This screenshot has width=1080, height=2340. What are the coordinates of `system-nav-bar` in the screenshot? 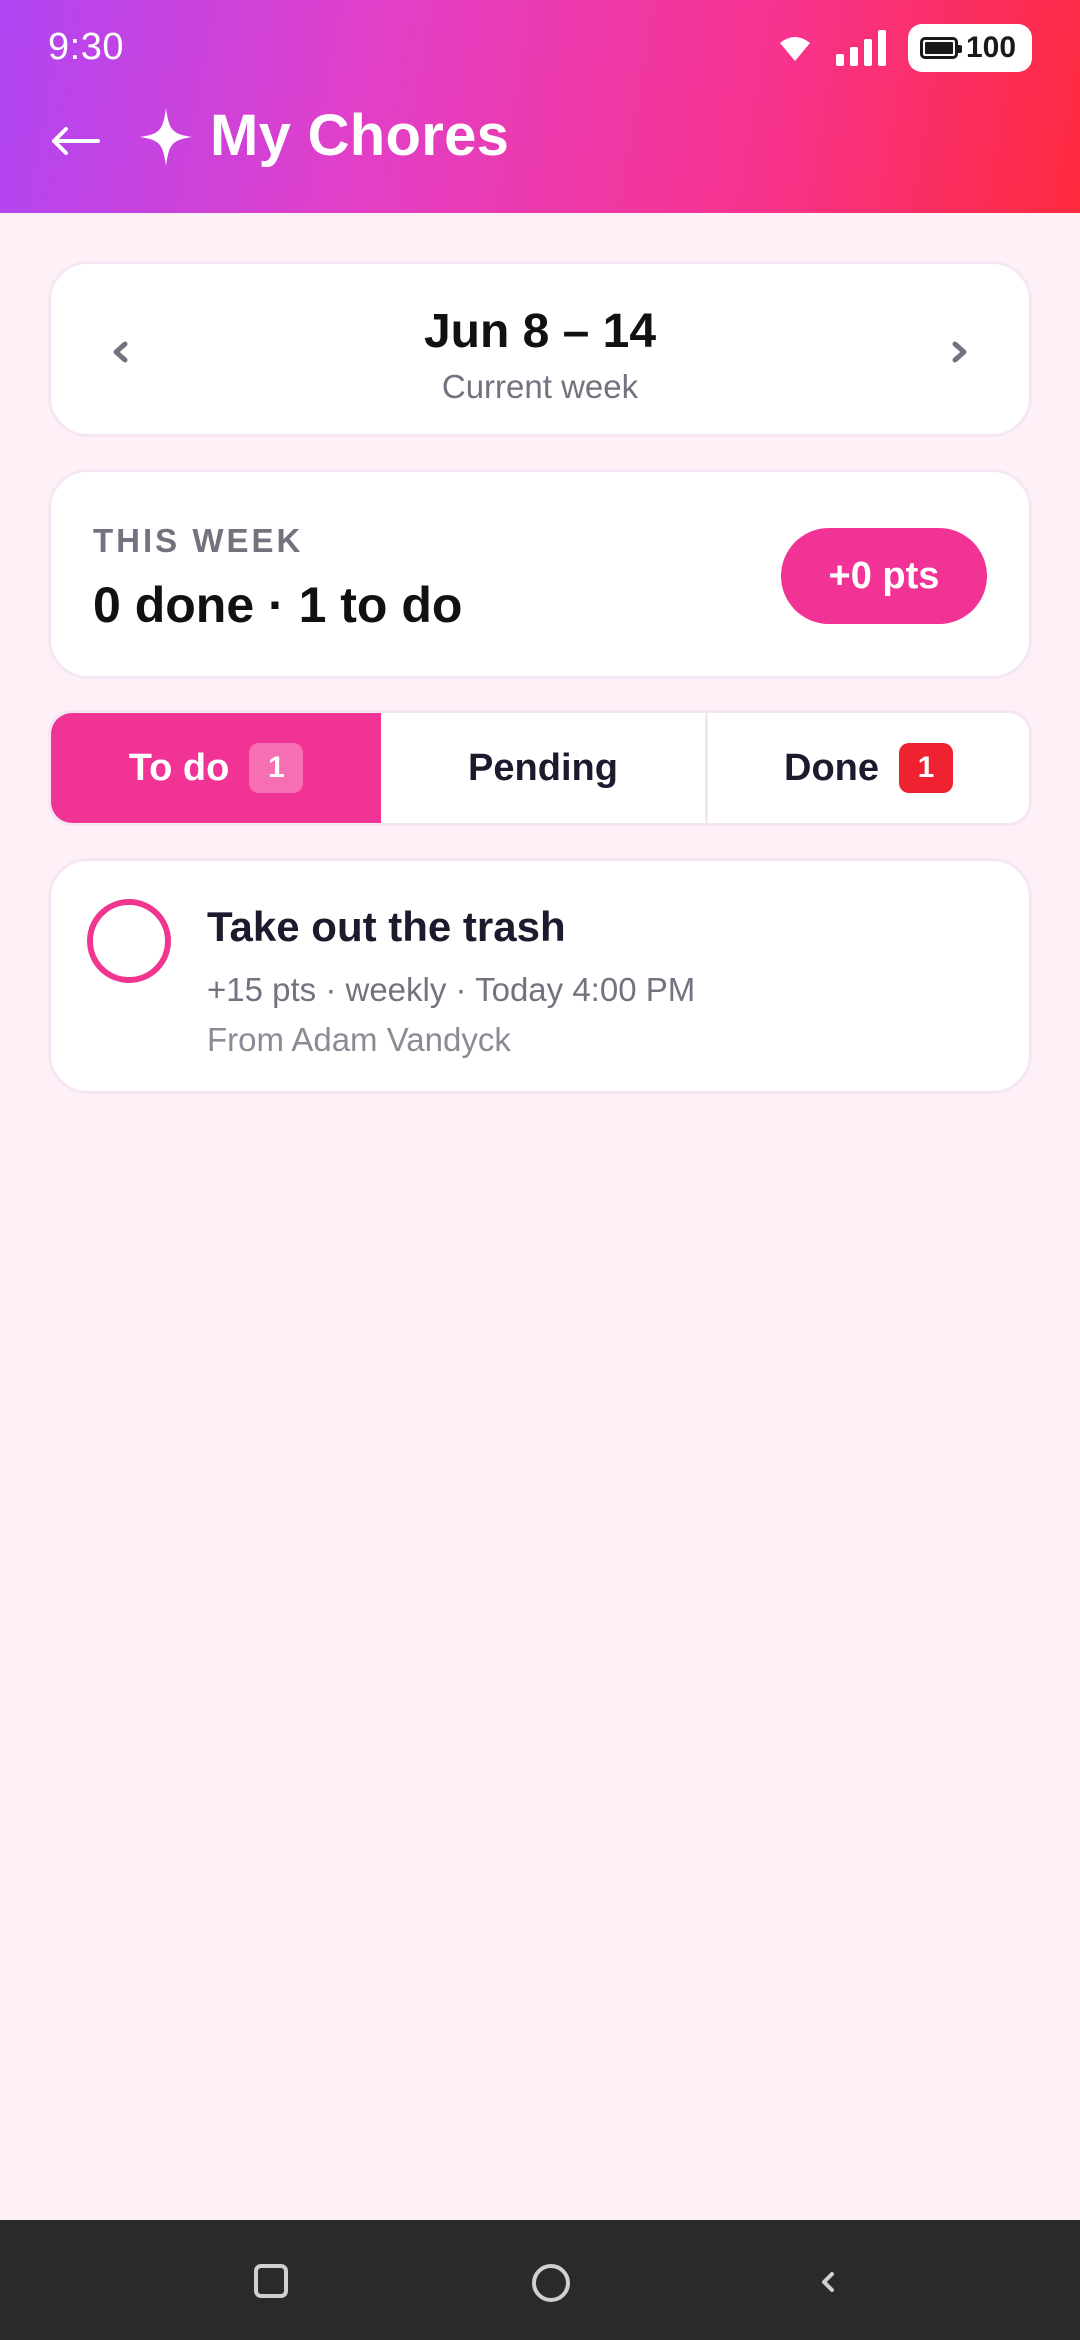 It's located at (540, 2280).